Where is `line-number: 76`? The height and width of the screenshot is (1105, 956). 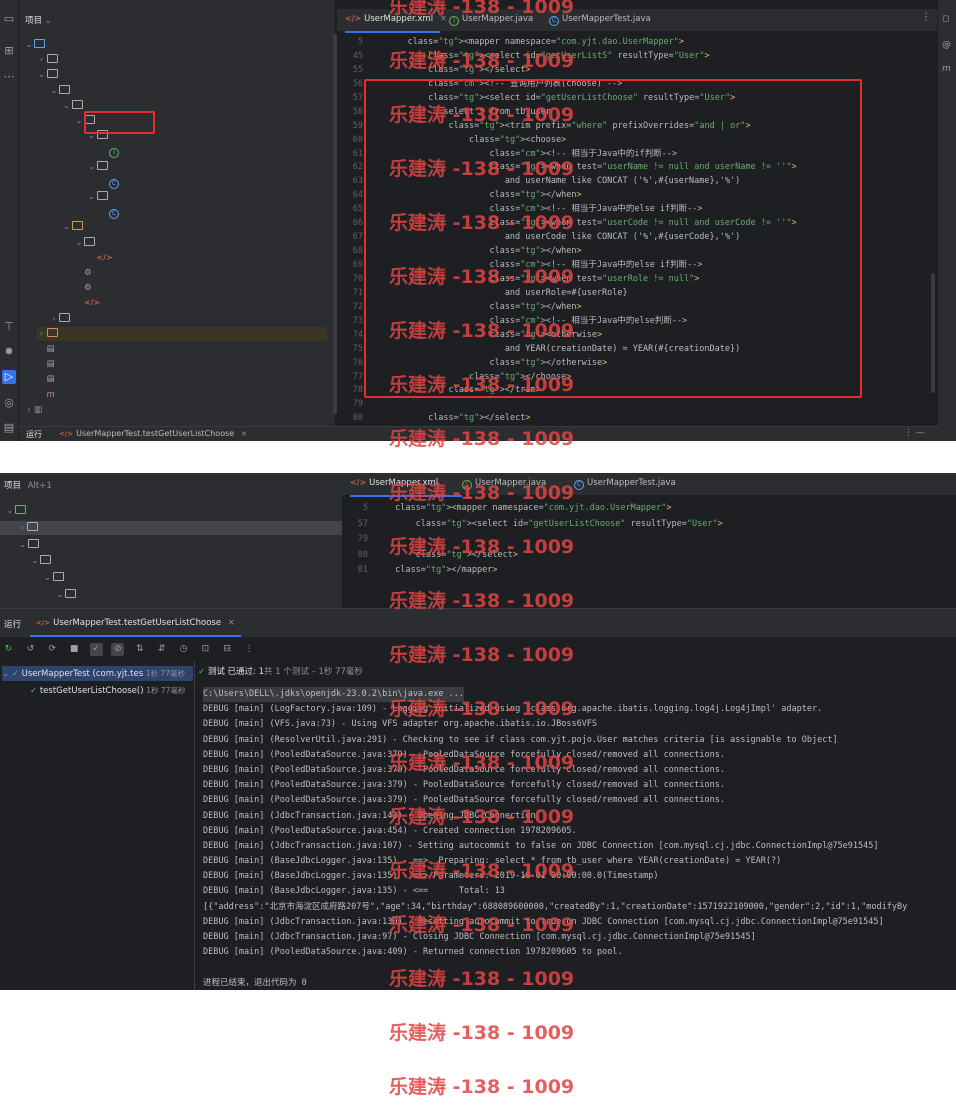
line-number: 76 is located at coordinates (357, 362).